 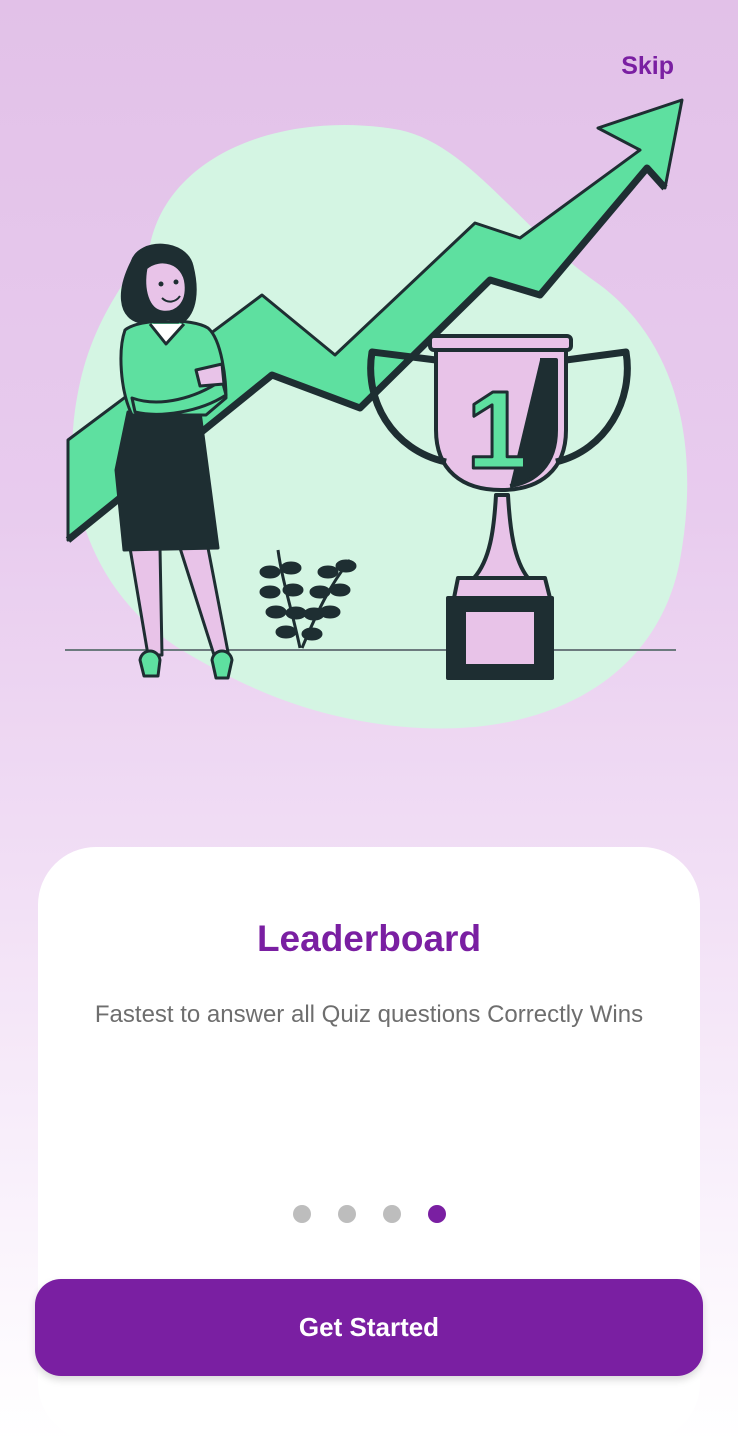 I want to click on svg-text: 1, so click(x=496, y=430).